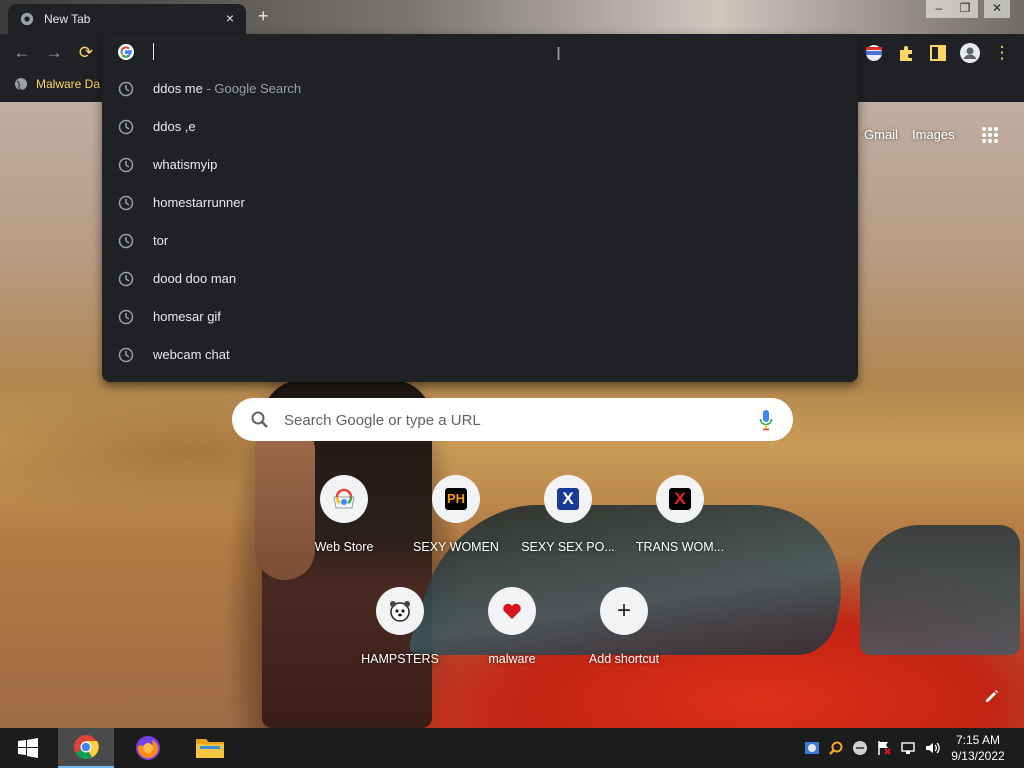  I want to click on suggestion-item: webcam chat, so click(480, 355).